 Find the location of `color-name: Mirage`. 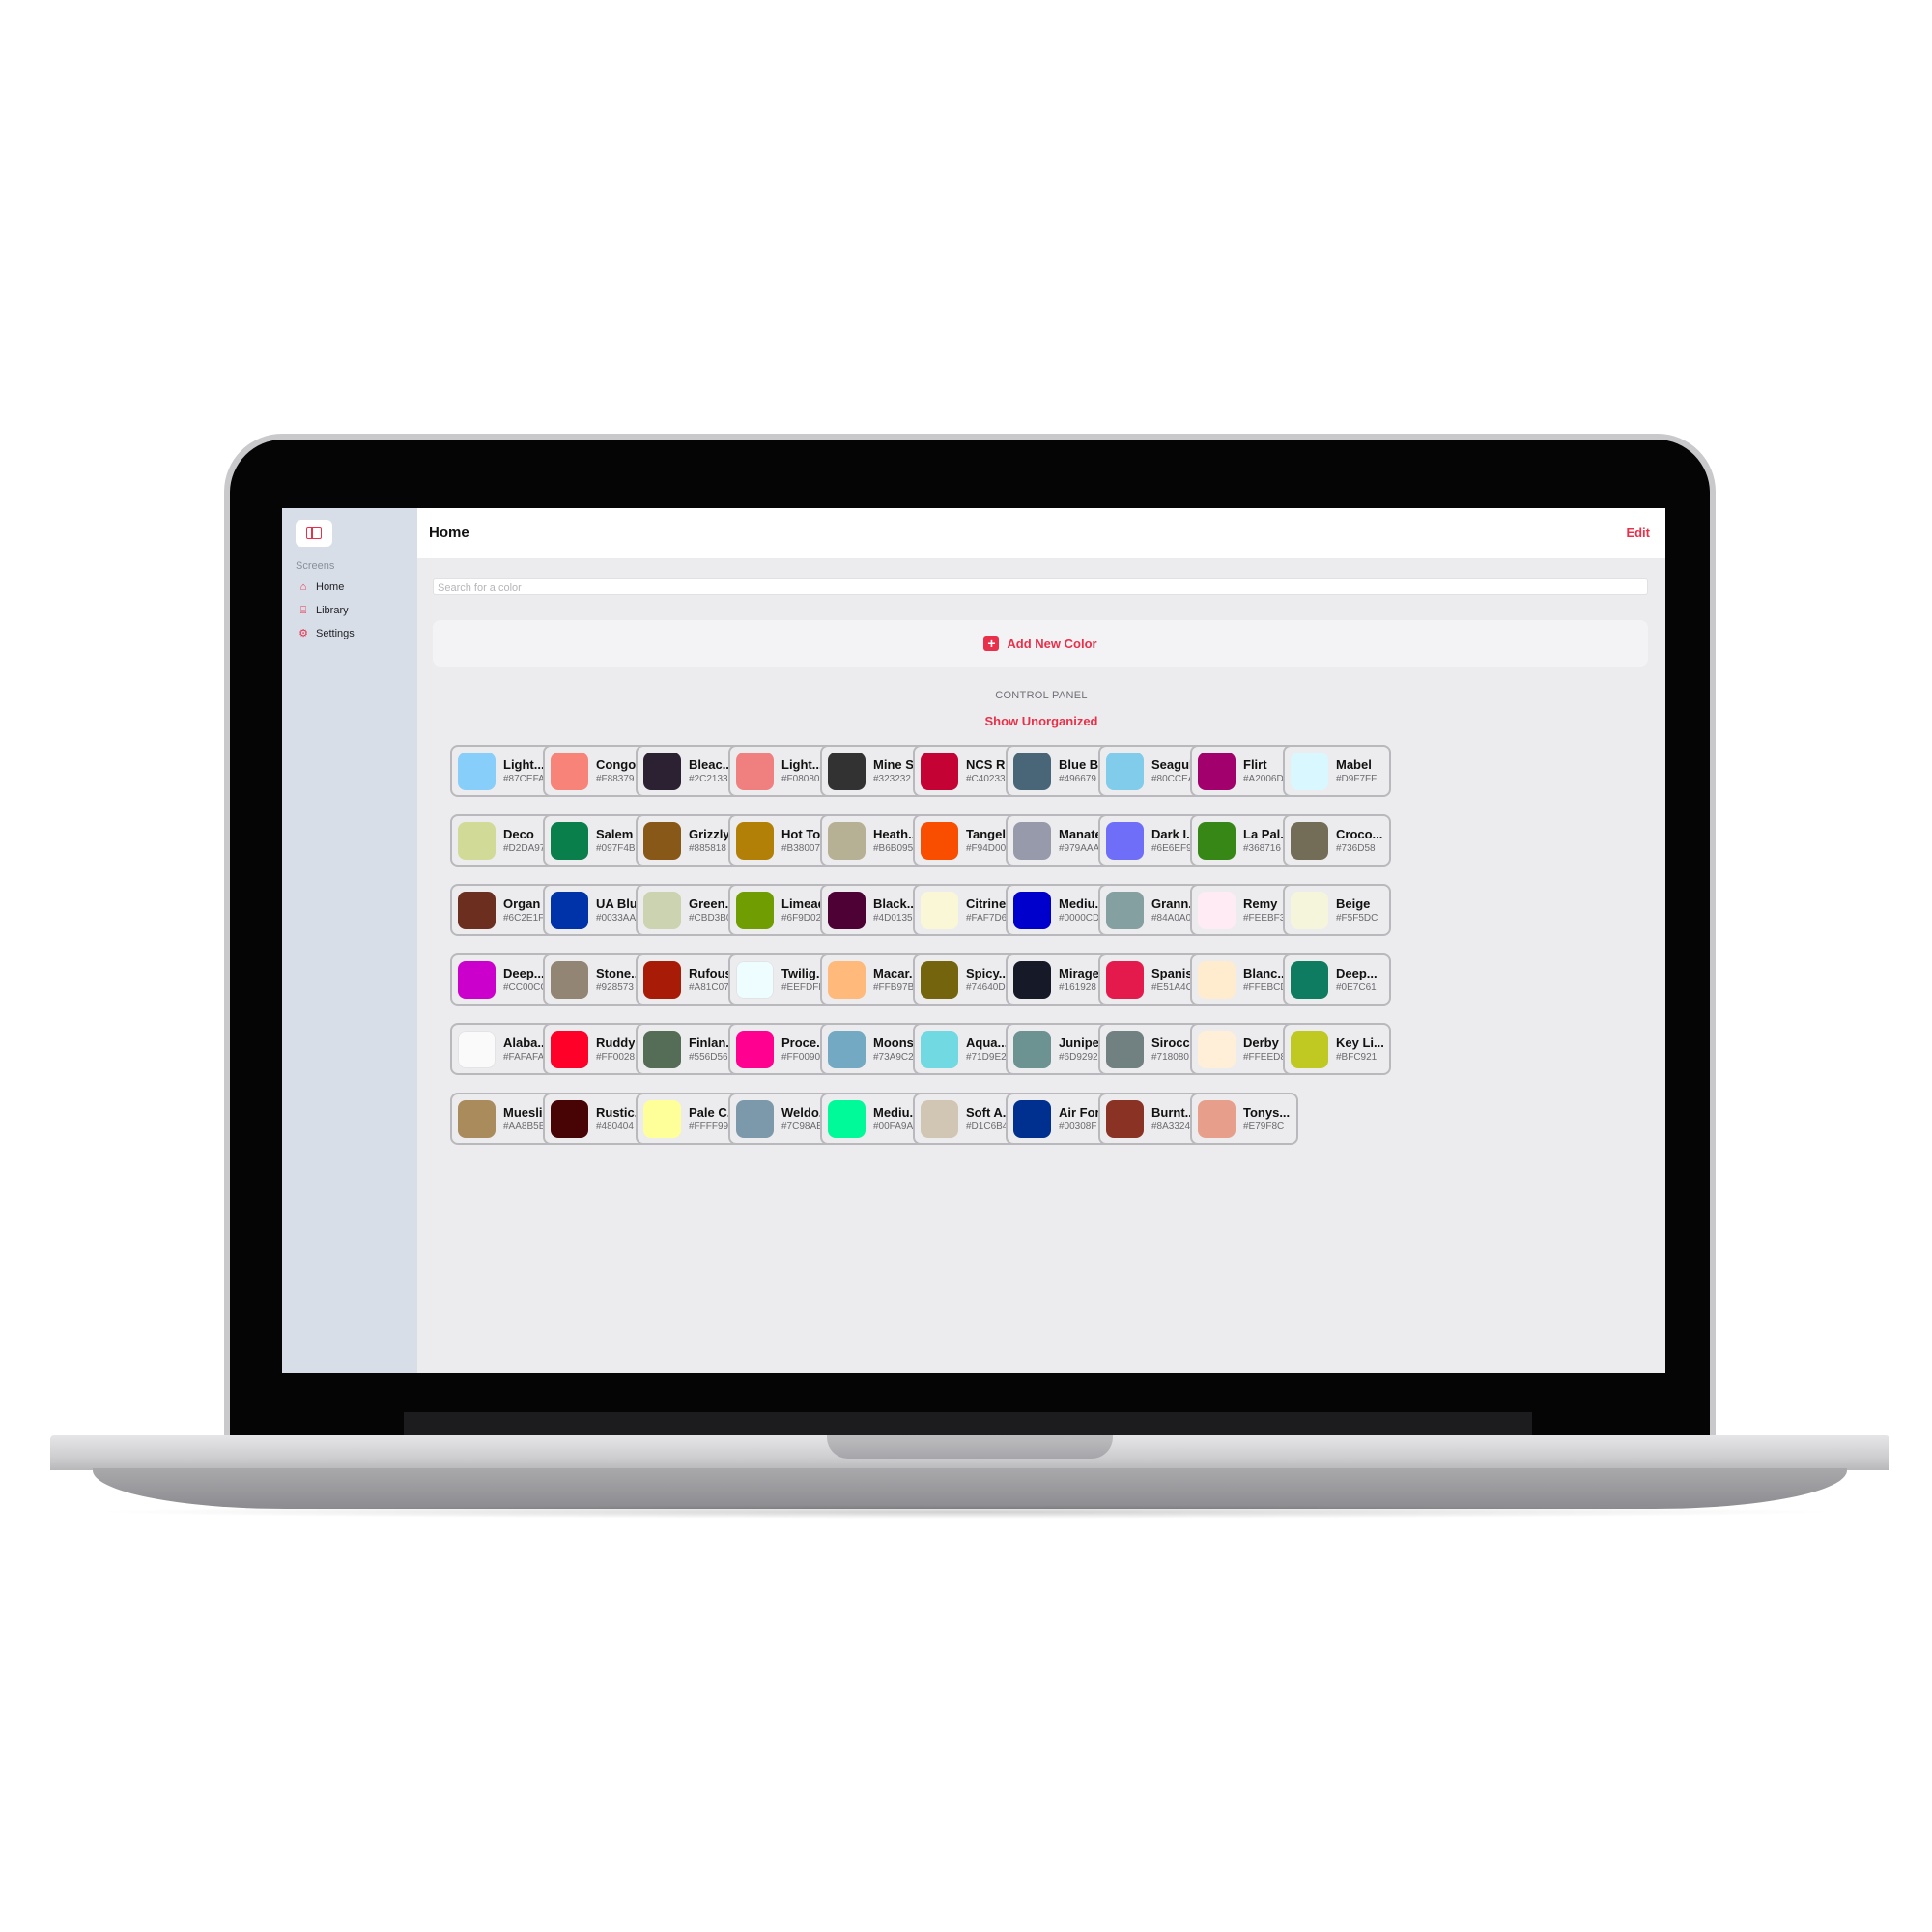

color-name: Mirage is located at coordinates (1079, 973).